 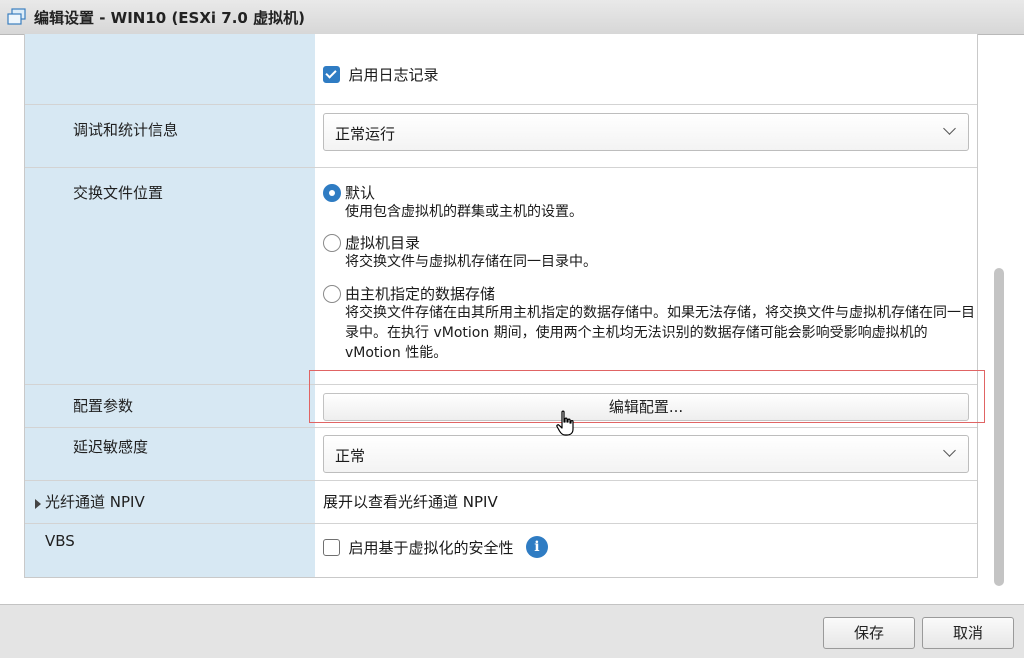 What do you see at coordinates (169, 17) in the screenshot?
I see `window-title: 编辑设置 - WIN10 (ESXi 7.0 虚拟机)` at bounding box center [169, 17].